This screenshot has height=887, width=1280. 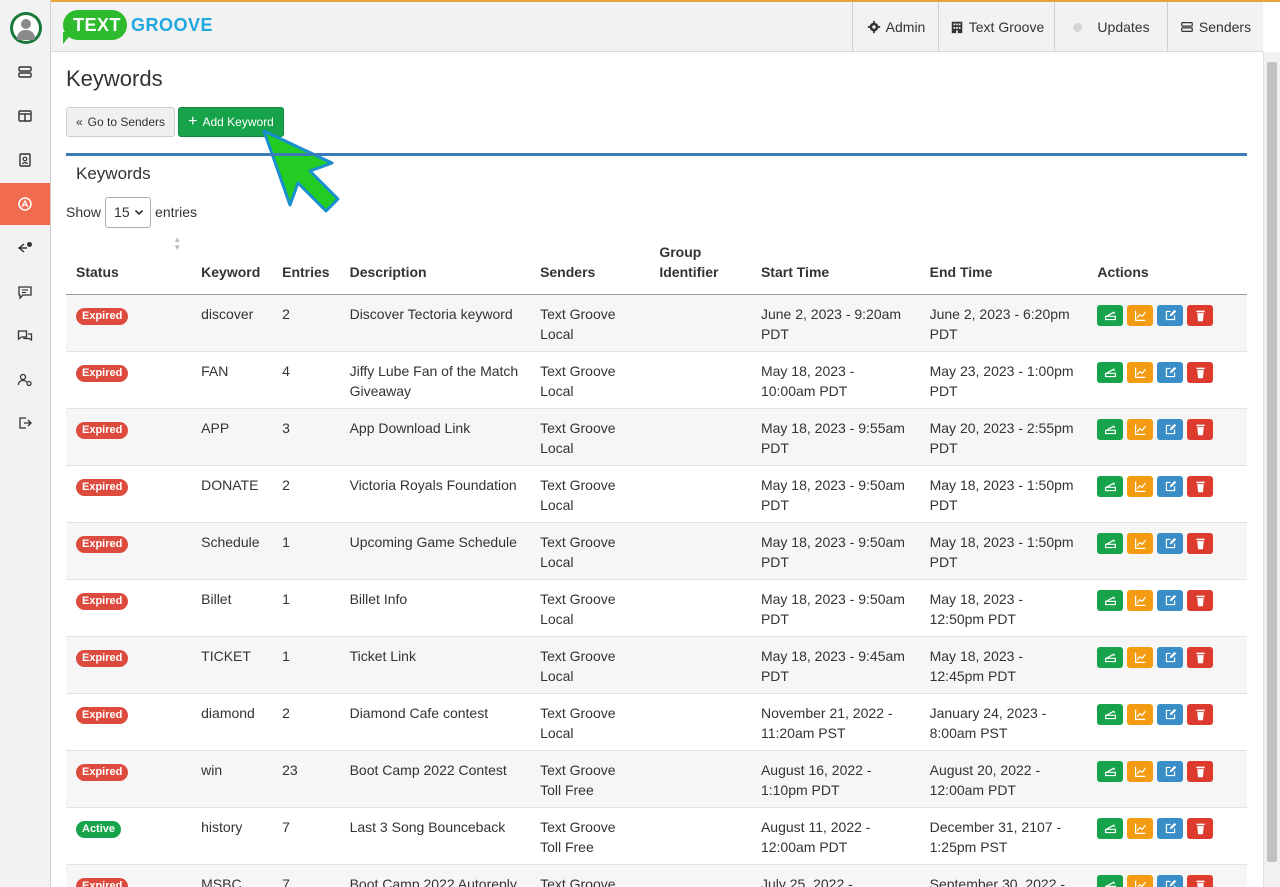 What do you see at coordinates (1215, 27) in the screenshot?
I see `nav-senders: Senders` at bounding box center [1215, 27].